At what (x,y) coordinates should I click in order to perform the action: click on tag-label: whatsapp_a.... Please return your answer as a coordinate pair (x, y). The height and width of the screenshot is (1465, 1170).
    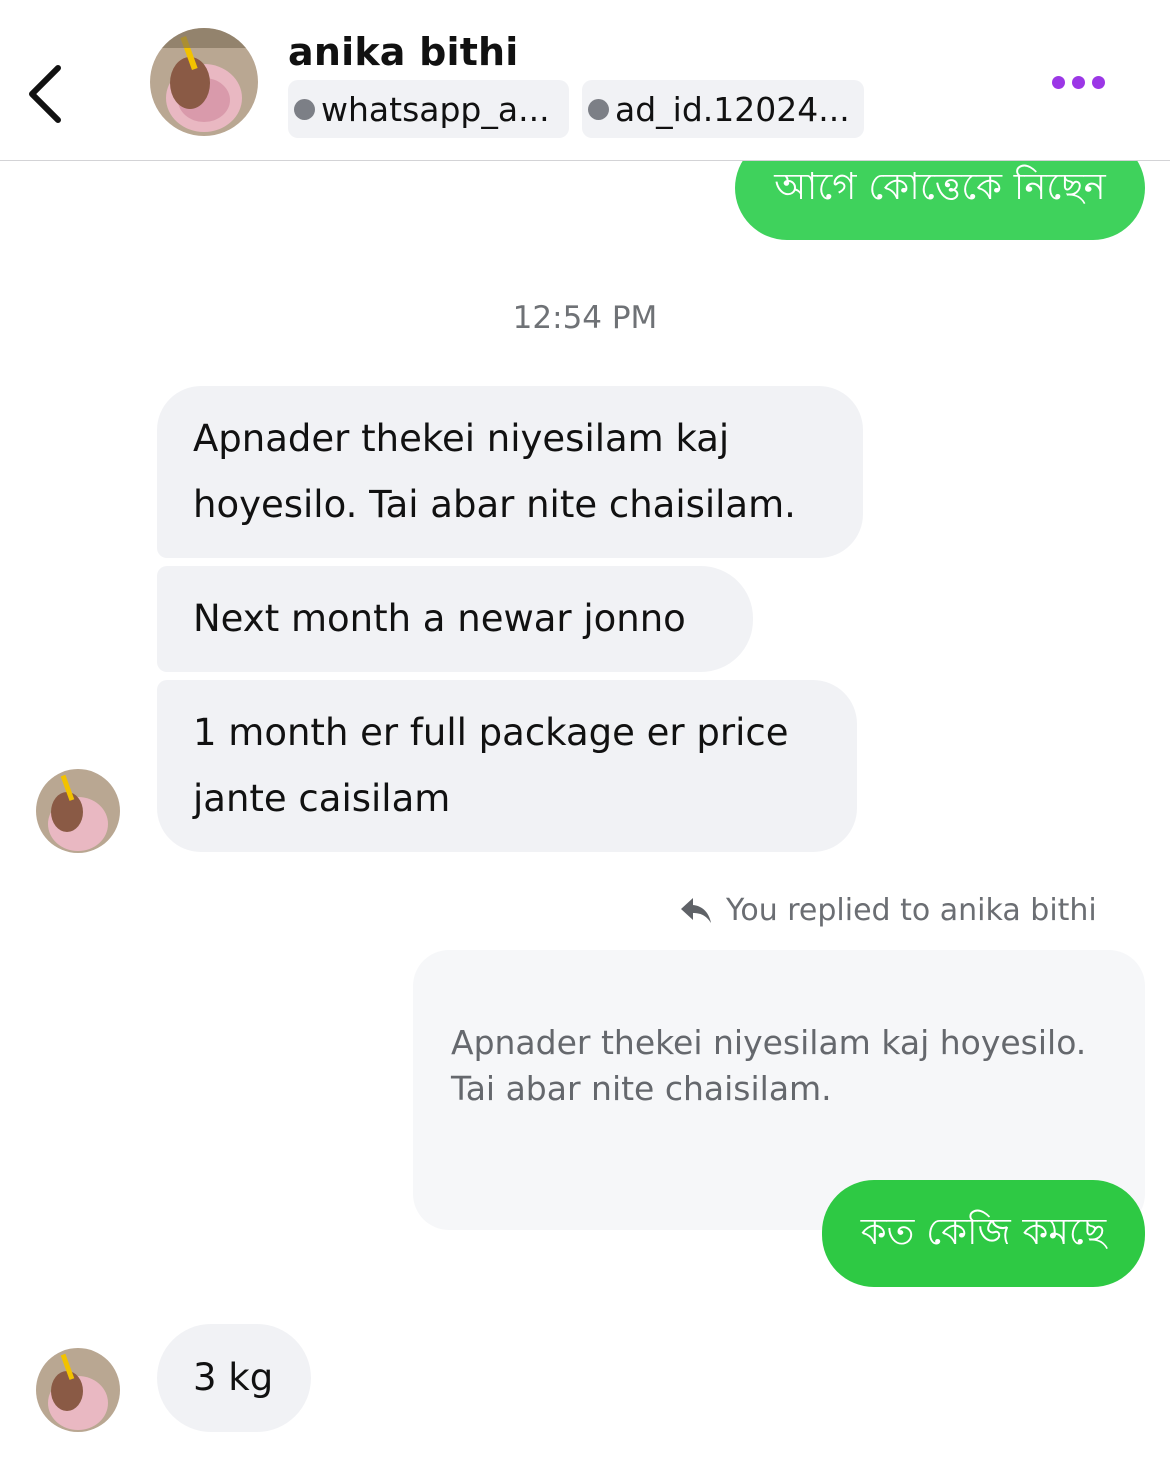
    Looking at the image, I should click on (435, 109).